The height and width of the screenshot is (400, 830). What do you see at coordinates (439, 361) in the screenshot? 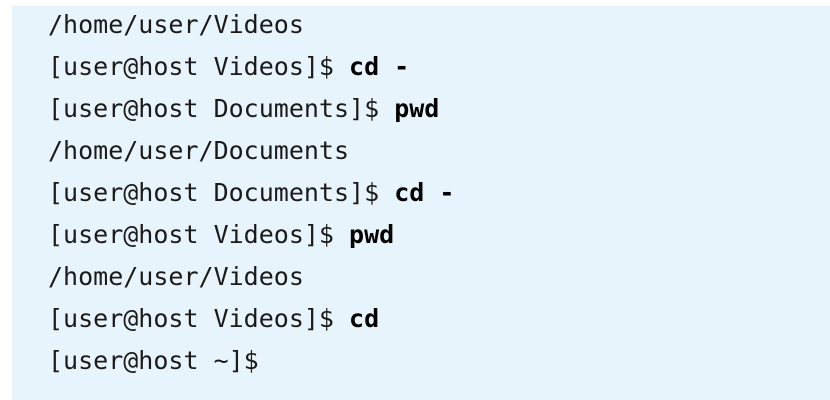
I see `prompt-line: [user@host ~]$` at bounding box center [439, 361].